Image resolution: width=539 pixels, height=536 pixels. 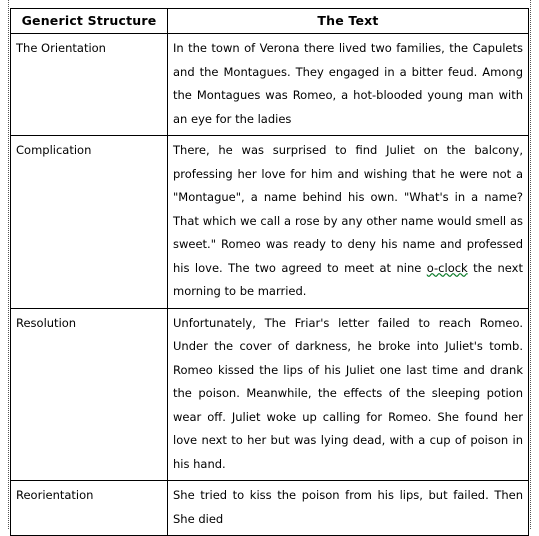 What do you see at coordinates (531, 264) in the screenshot?
I see `page-margin-guide-right` at bounding box center [531, 264].